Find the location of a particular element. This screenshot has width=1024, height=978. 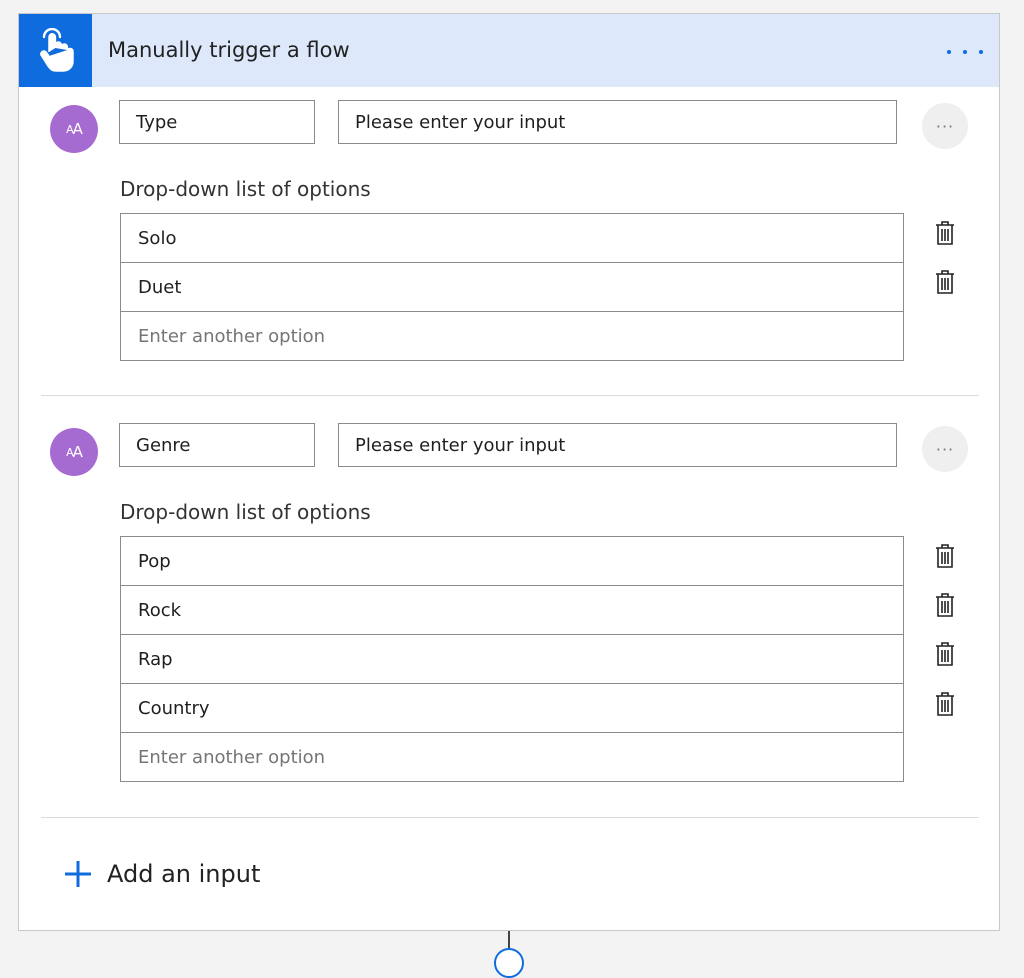

option-item: Solo is located at coordinates (512, 238).